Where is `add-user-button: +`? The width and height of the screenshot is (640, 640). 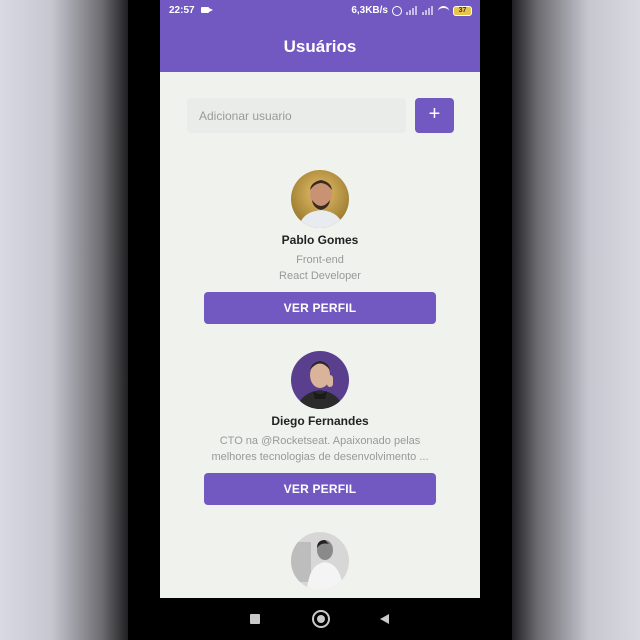 add-user-button: + is located at coordinates (434, 115).